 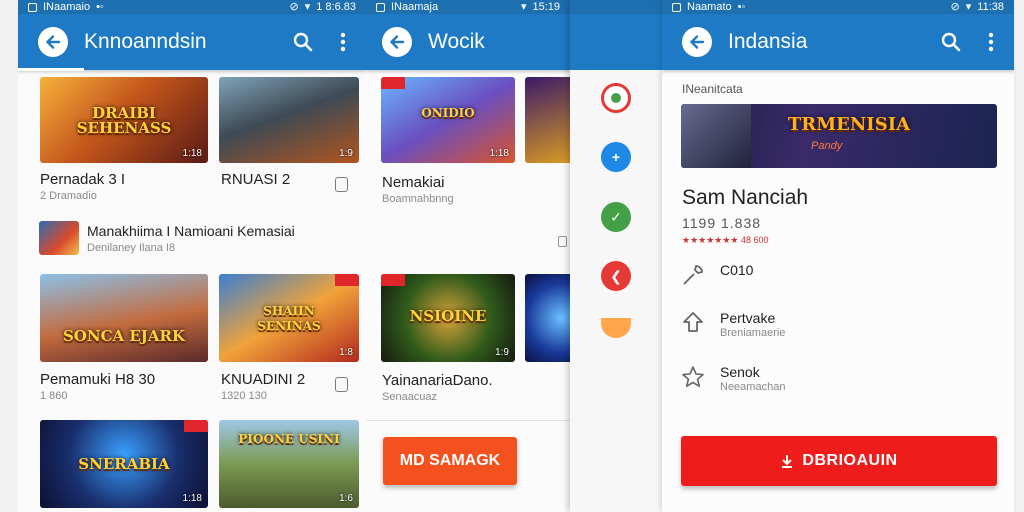 I want to click on thumbnail-caption: DRAIBI SEHENASS, so click(x=124, y=121).